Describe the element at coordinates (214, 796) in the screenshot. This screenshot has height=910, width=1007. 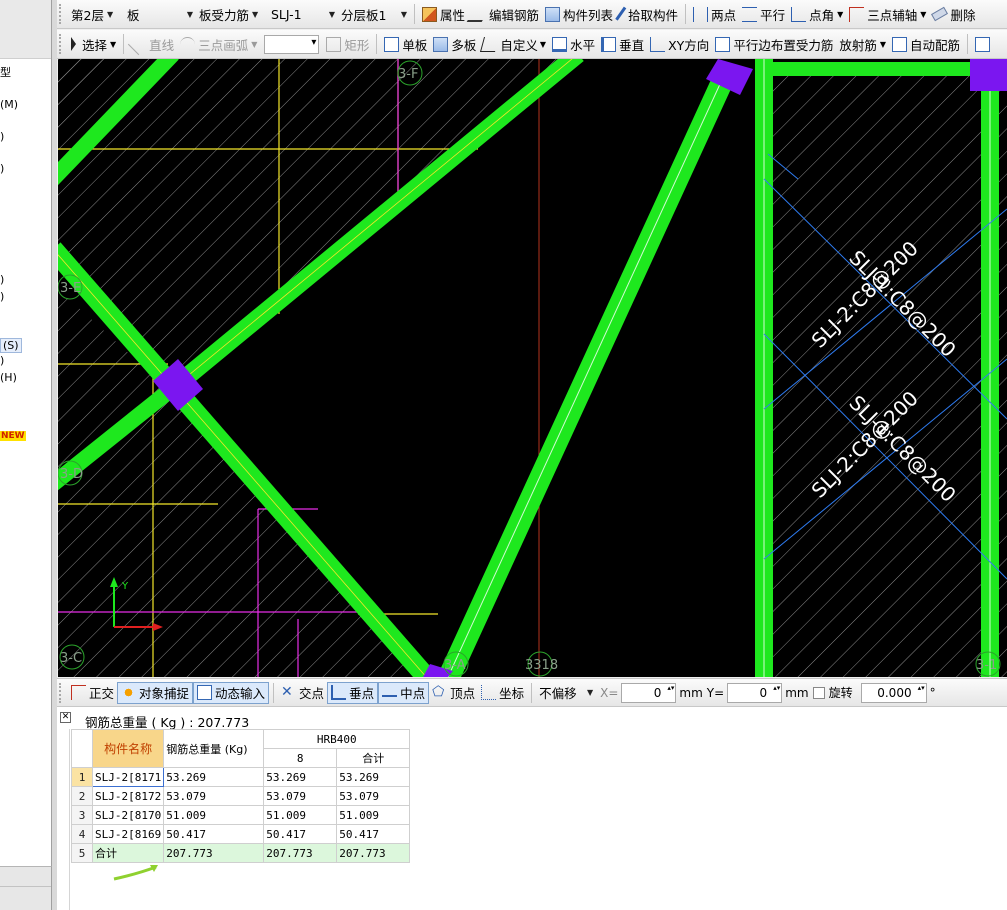
I see `cell-total: 53.079` at that location.